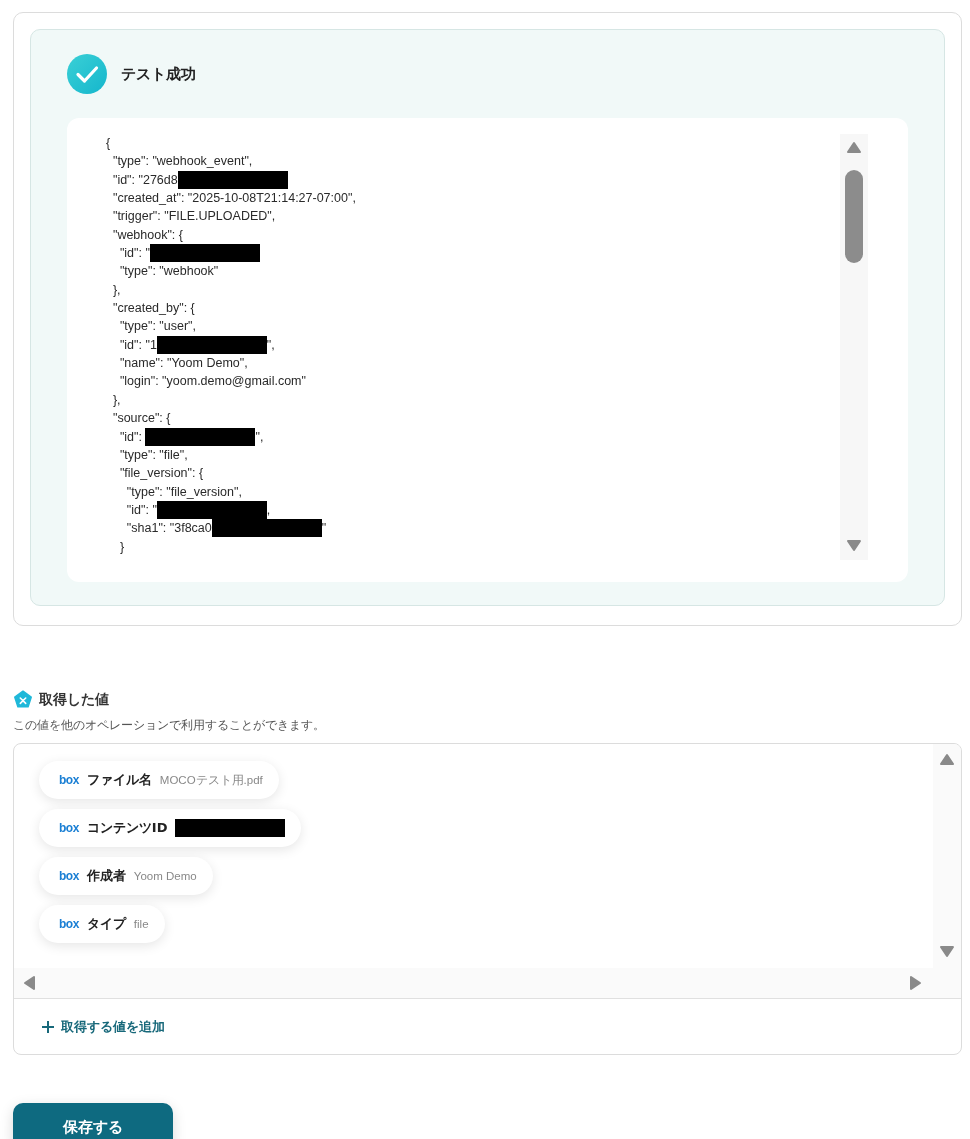  I want to click on result-title: テスト成功, so click(158, 74).